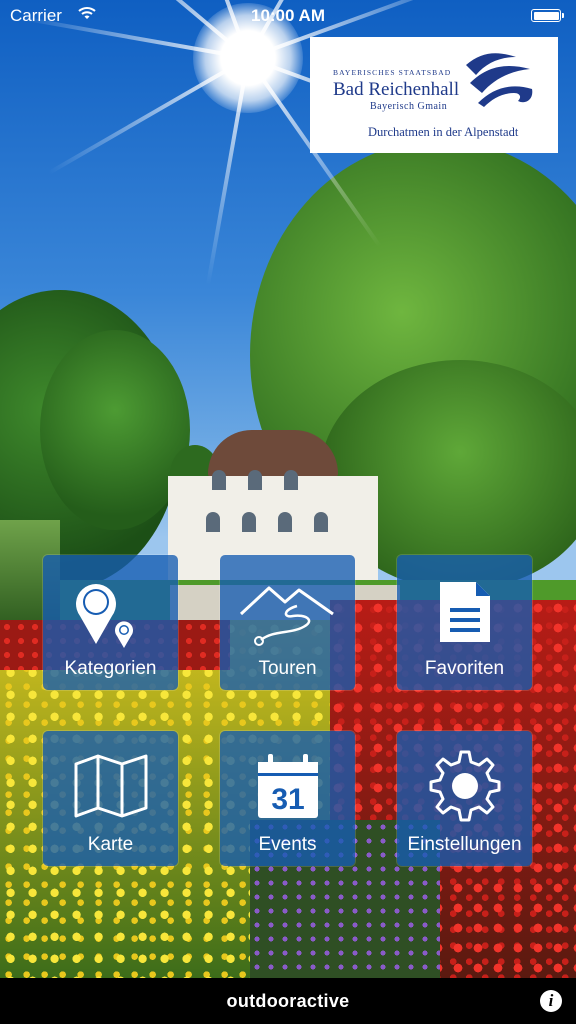  Describe the element at coordinates (464, 610) in the screenshot. I see `document-icon` at that location.